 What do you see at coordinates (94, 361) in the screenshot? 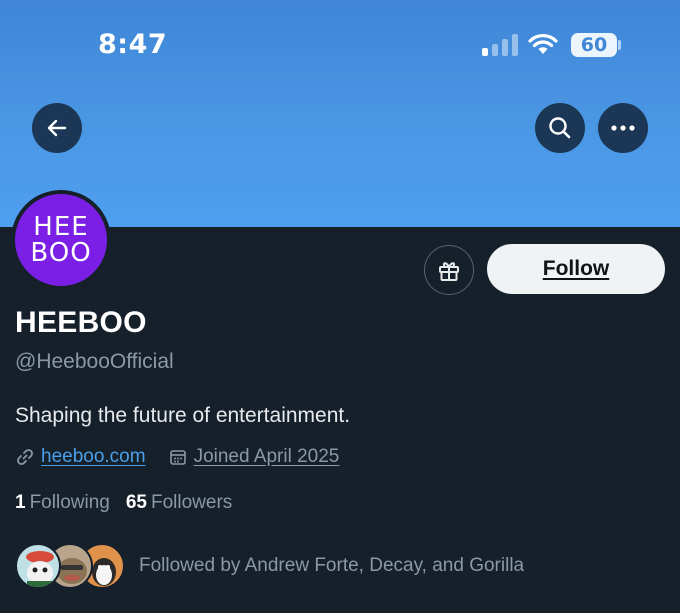
I see `profile-handle: @HeebooOfficial` at bounding box center [94, 361].